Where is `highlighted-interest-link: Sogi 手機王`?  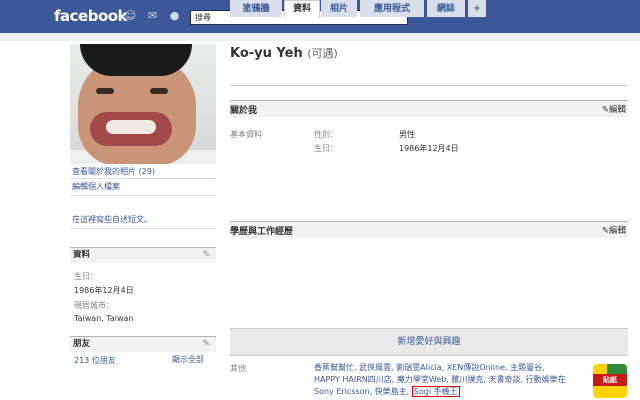
highlighted-interest-link: Sogi 手機王 is located at coordinates (435, 391).